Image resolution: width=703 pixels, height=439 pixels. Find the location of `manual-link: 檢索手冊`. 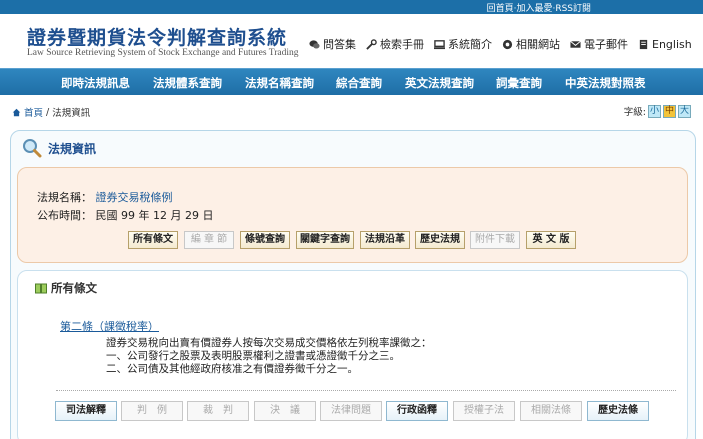

manual-link: 檢索手冊 is located at coordinates (395, 44).